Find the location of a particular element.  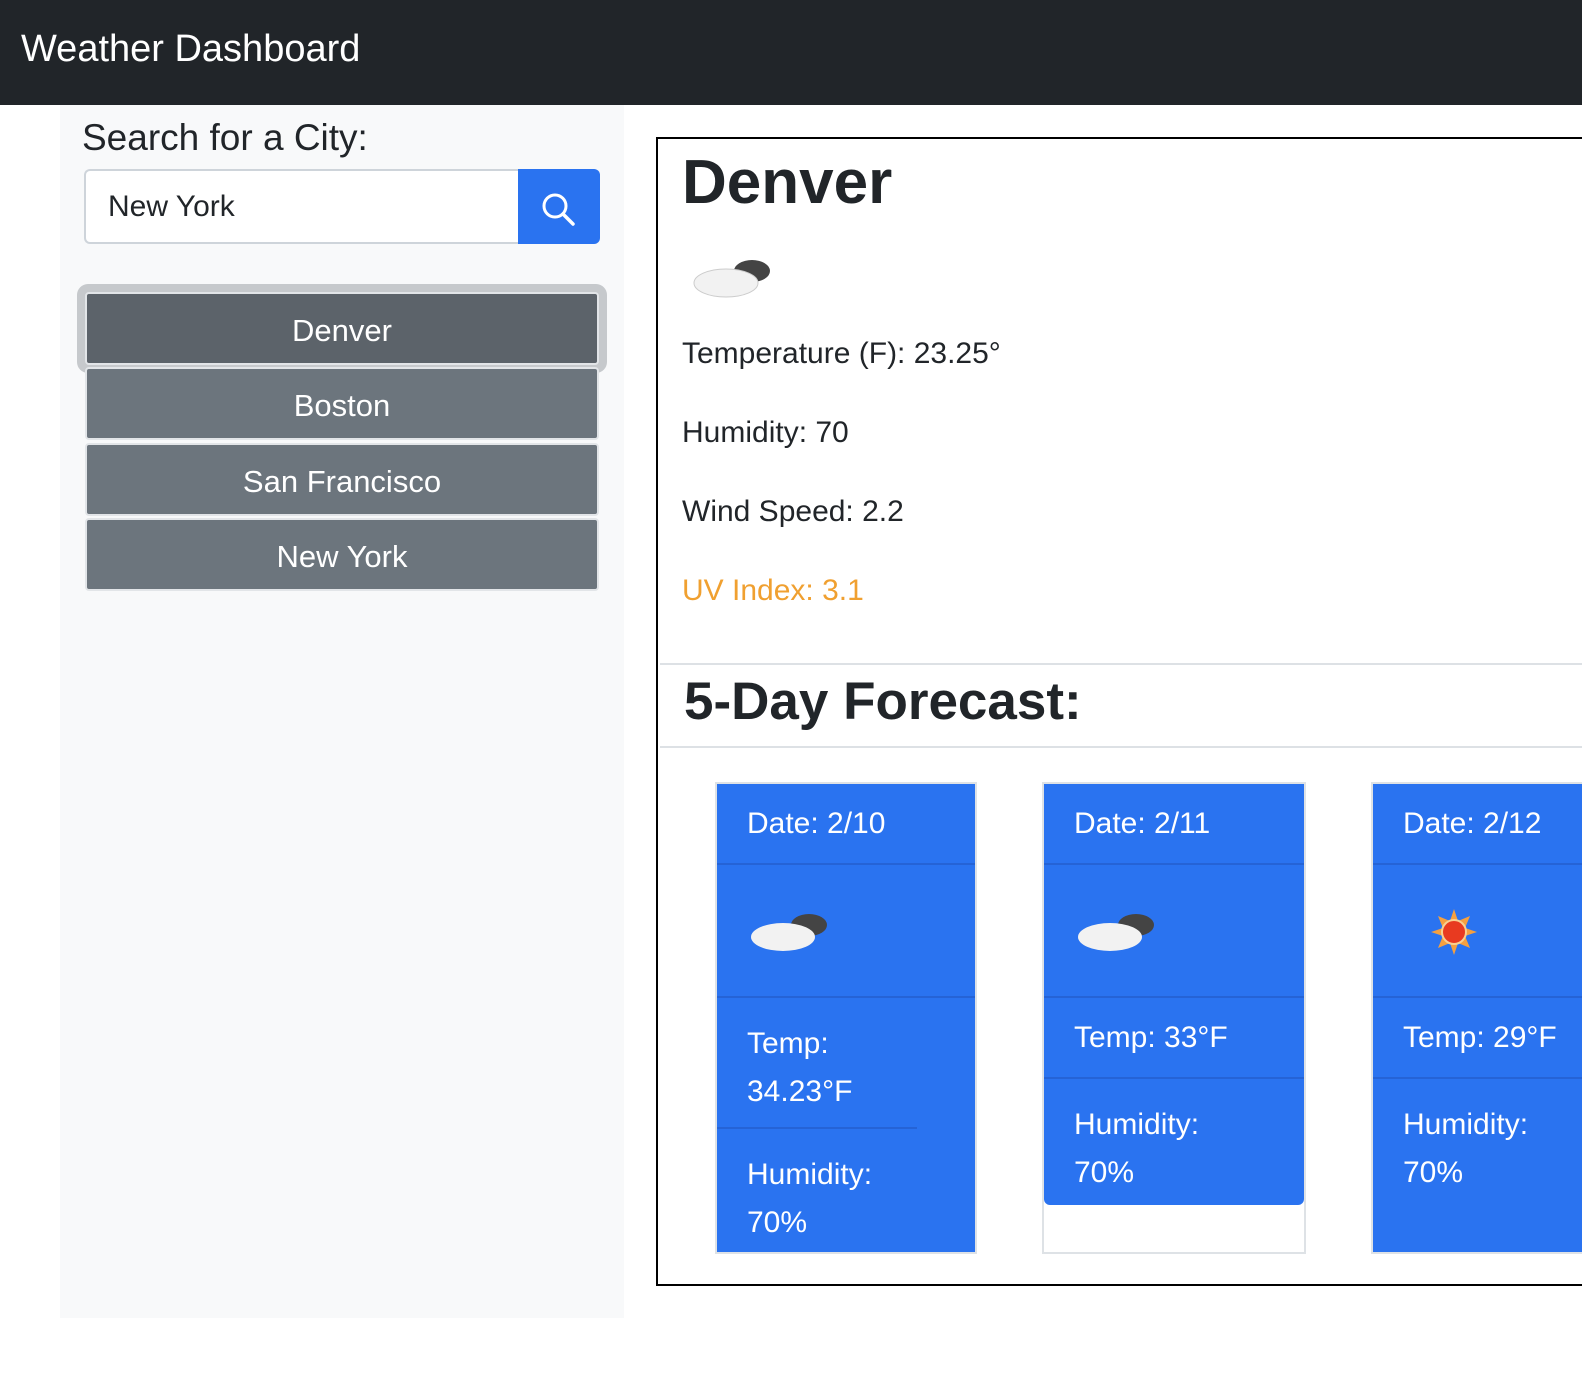

forecast-date: Date: 2/10 is located at coordinates (846, 824).